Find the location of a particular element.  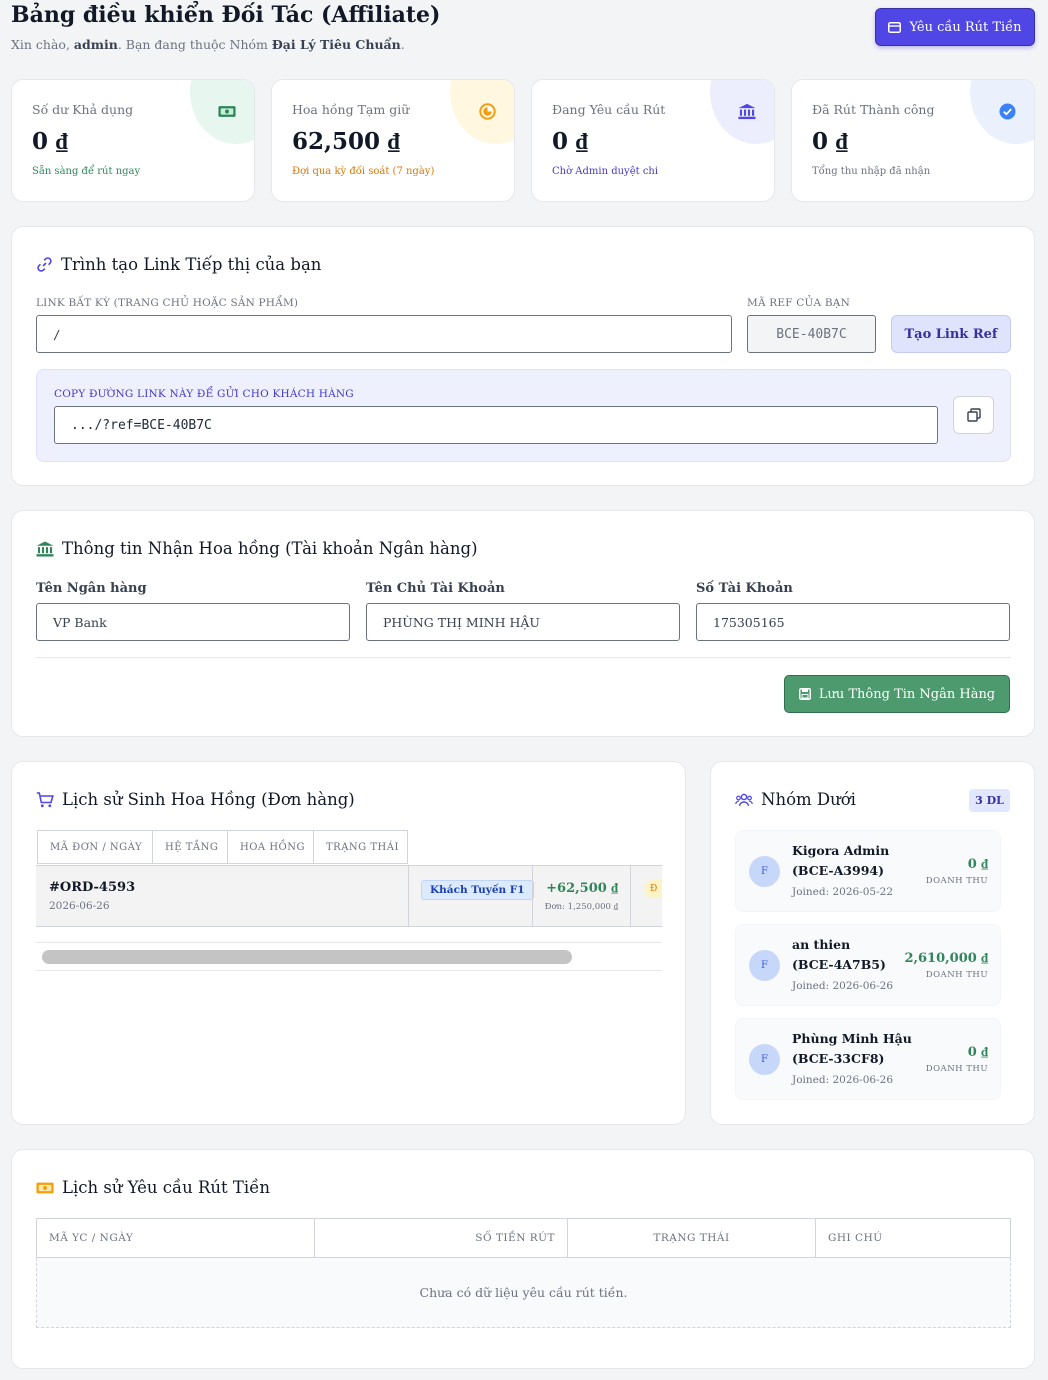

any-link-input: / is located at coordinates (384, 334).